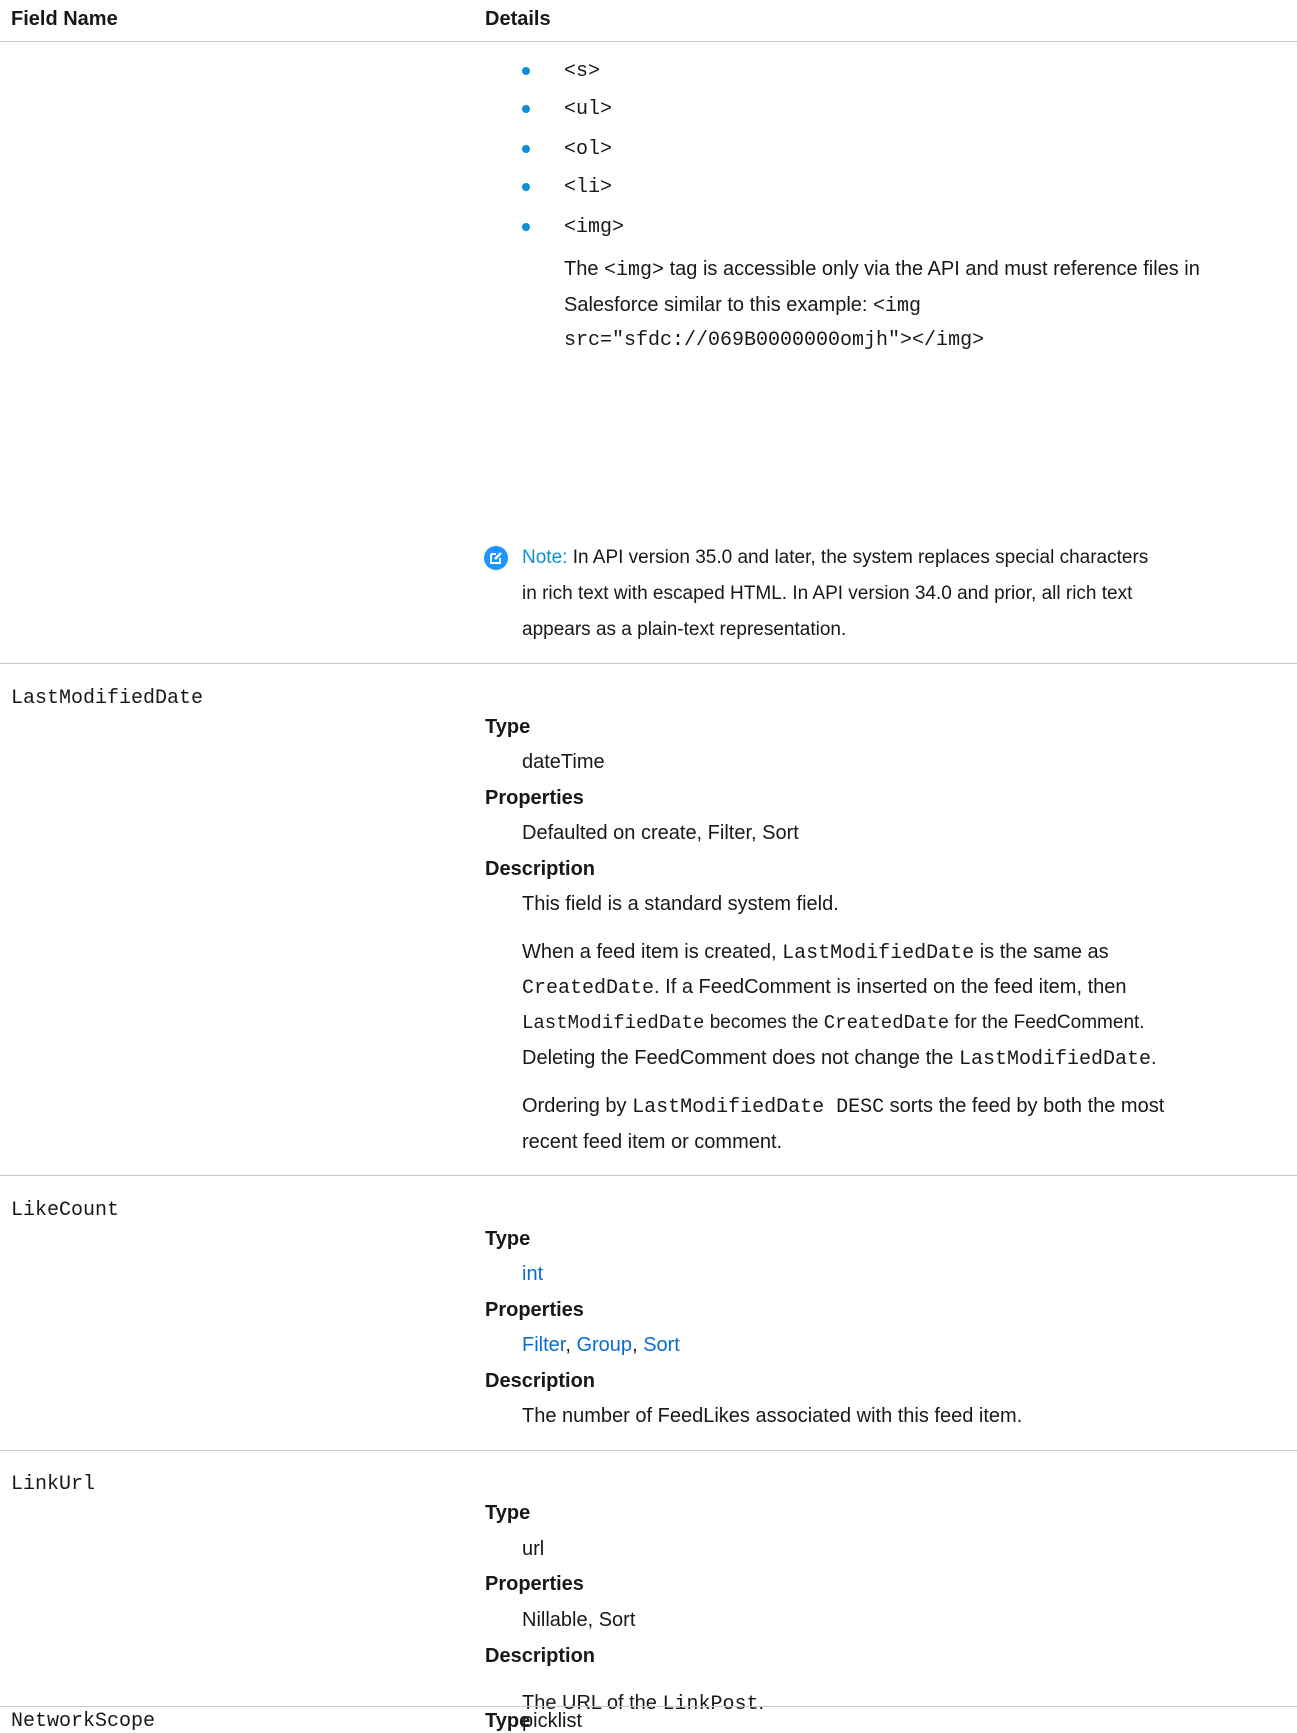  Describe the element at coordinates (545, 557) in the screenshot. I see `note-label: Note:` at that location.